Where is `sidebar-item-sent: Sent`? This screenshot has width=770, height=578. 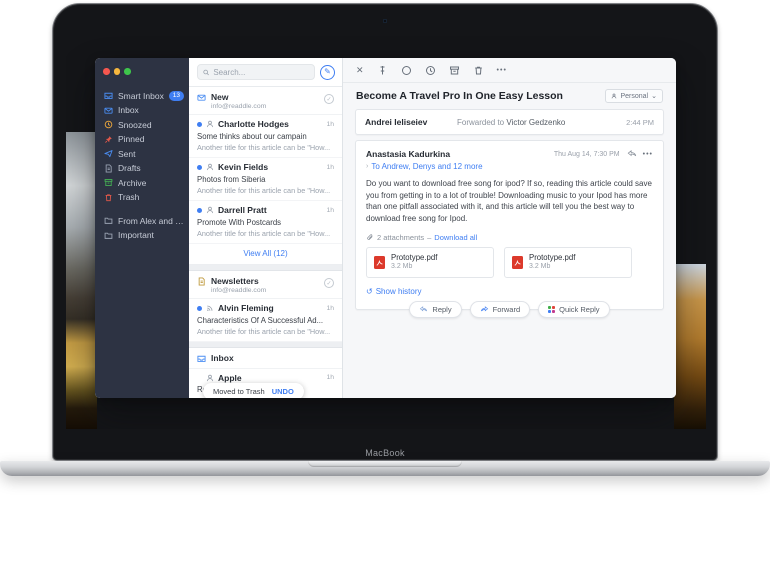 sidebar-item-sent: Sent is located at coordinates (142, 154).